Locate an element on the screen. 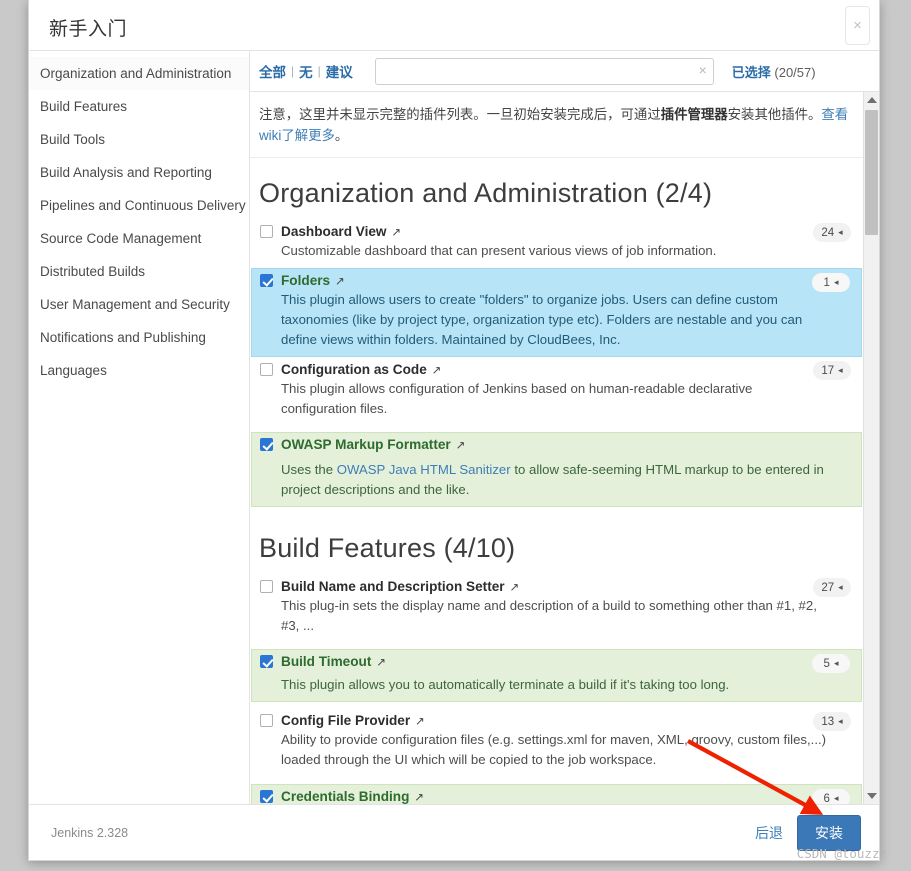 This screenshot has width=911, height=871. back-button: 后退 is located at coordinates (769, 833).